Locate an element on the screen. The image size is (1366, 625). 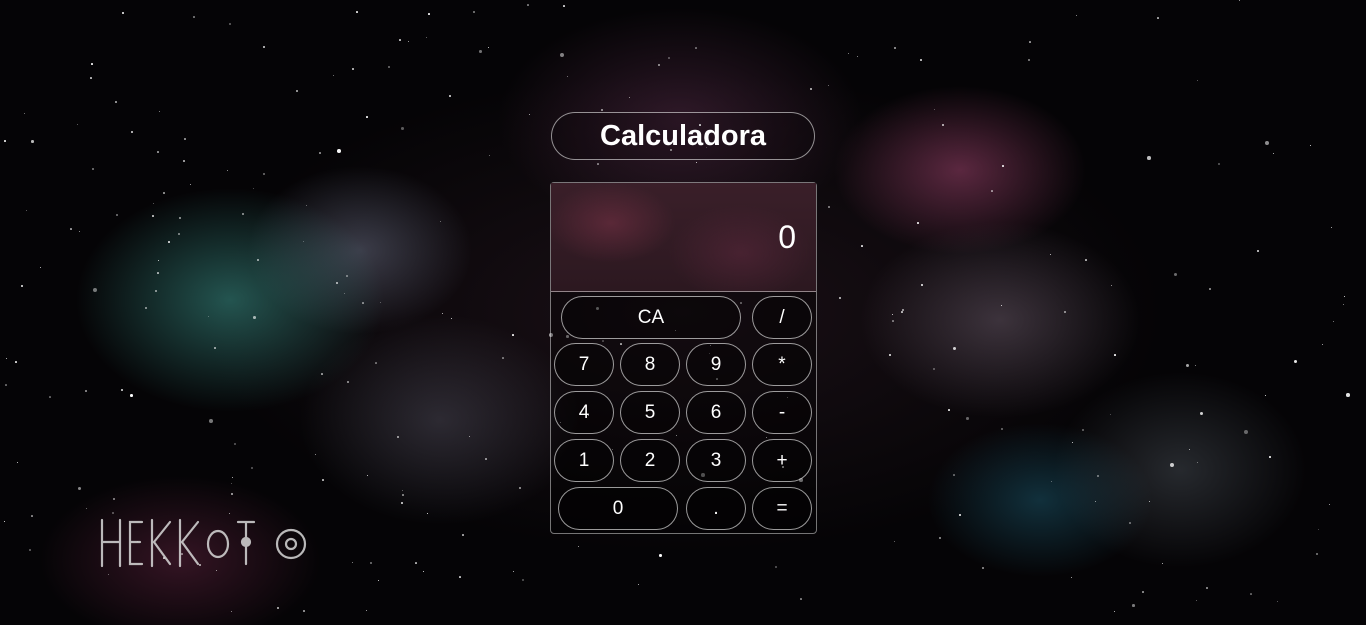
digit-0-button: 0 is located at coordinates (618, 508).